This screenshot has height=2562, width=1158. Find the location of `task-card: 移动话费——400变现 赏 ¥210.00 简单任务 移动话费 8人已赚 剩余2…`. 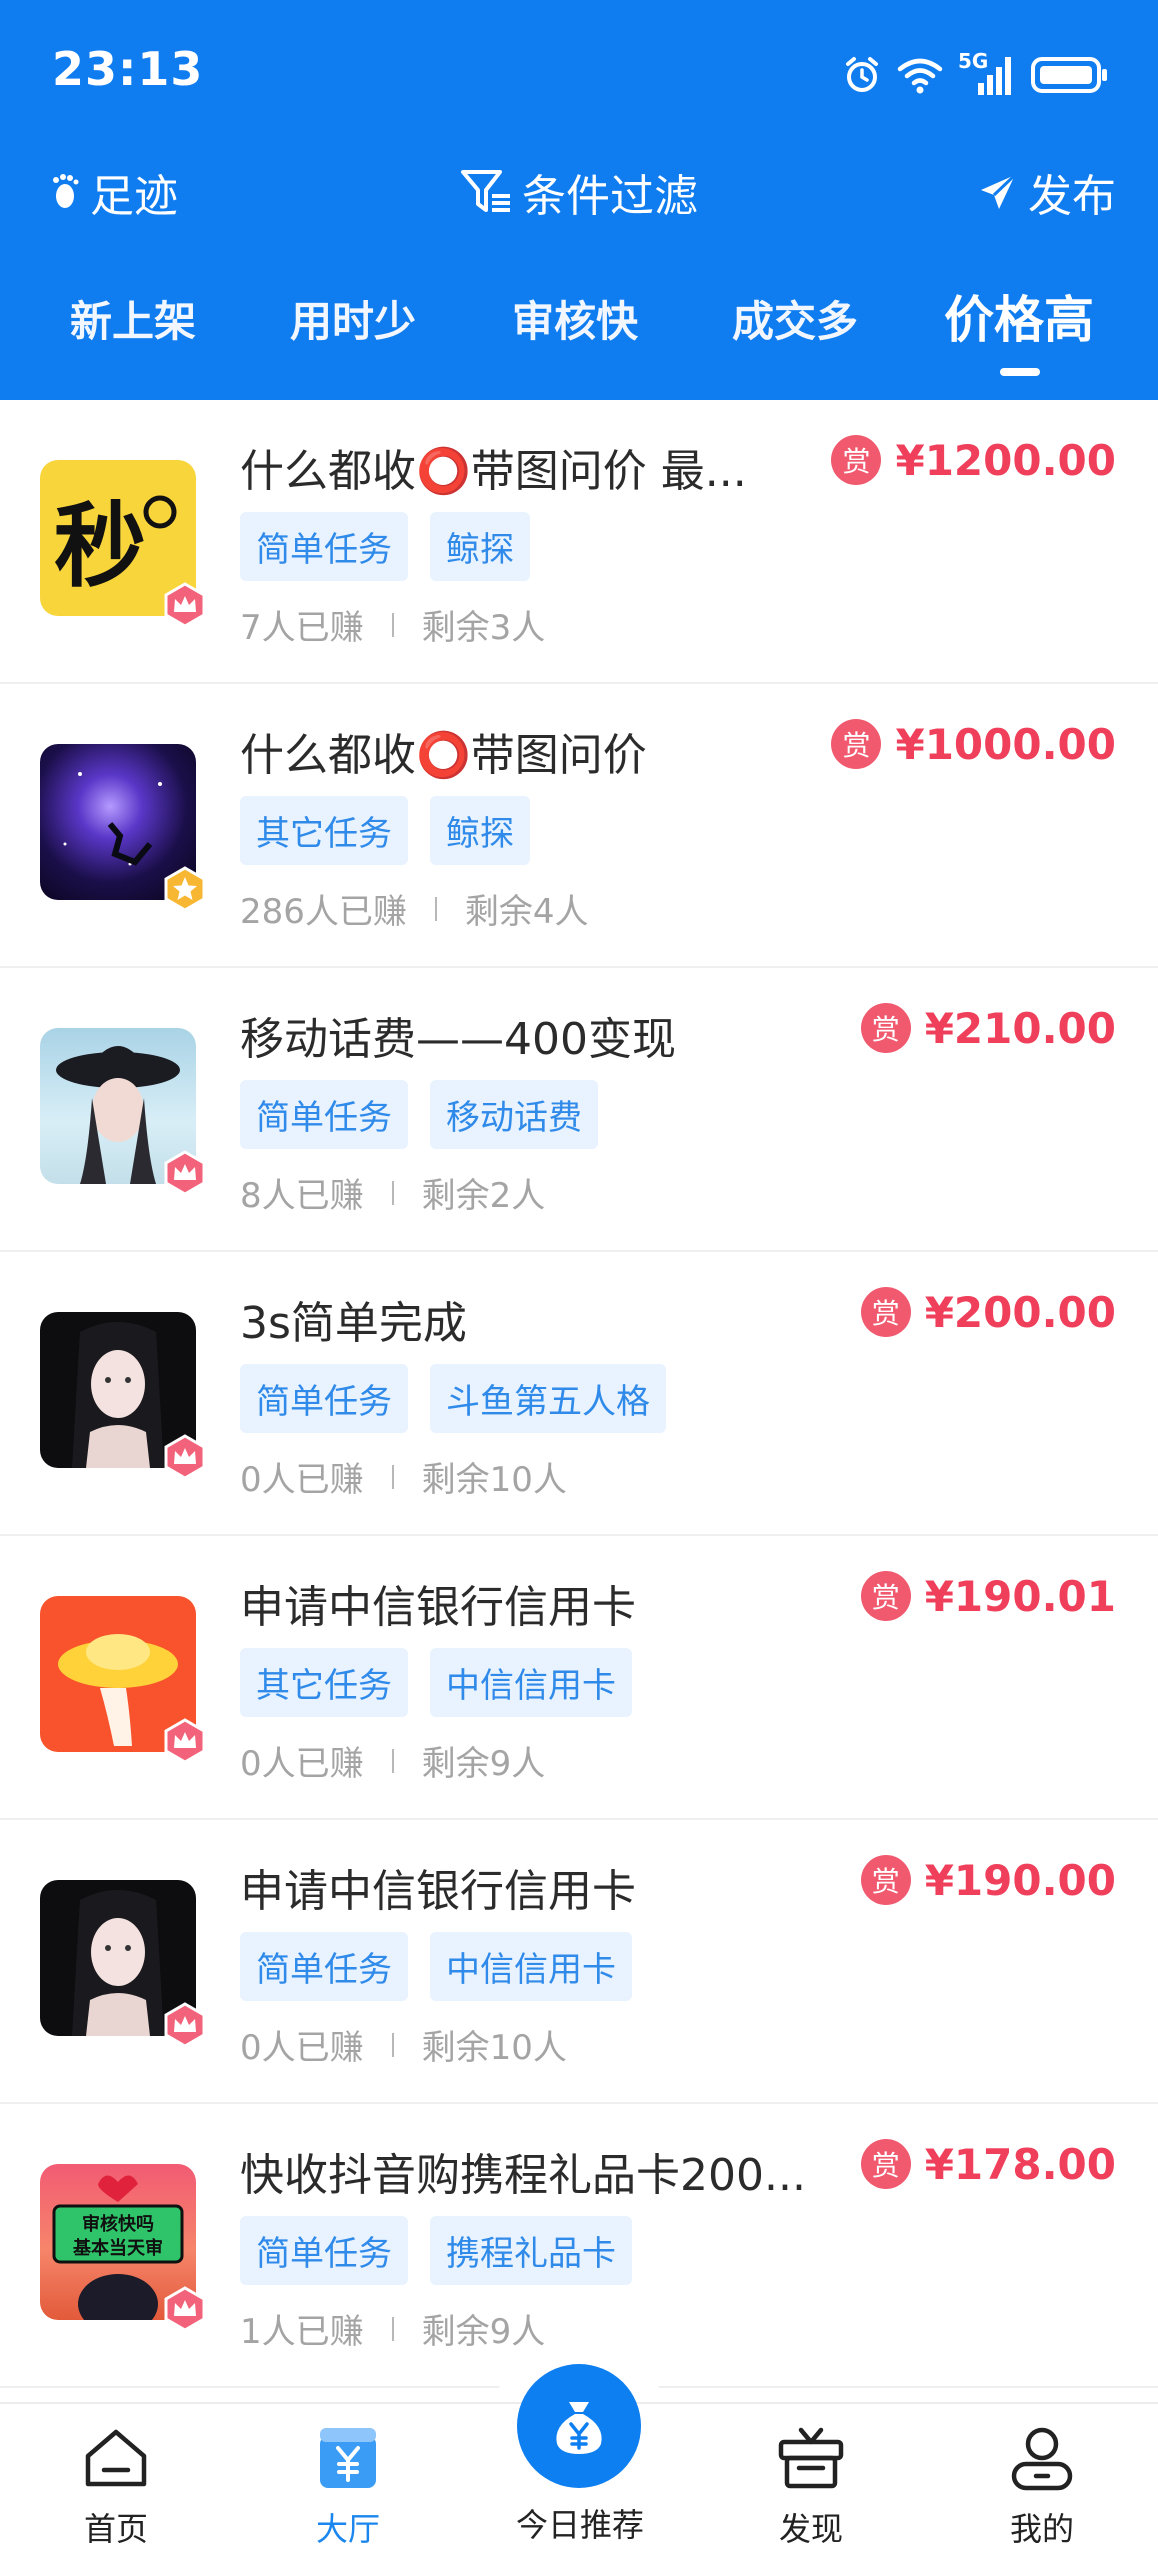

task-card: 移动话费——400变现 赏 ¥210.00 简单任务 移动话费 8人已赚 剩余2… is located at coordinates (579, 1110).